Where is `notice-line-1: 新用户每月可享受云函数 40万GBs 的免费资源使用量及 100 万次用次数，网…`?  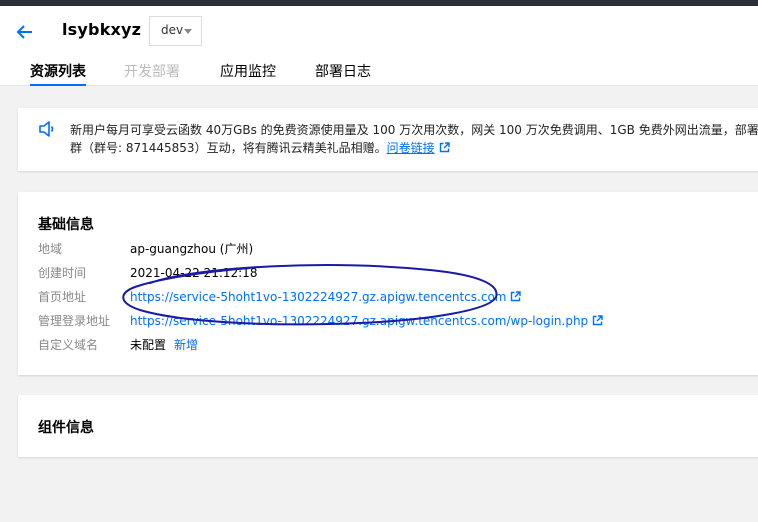 notice-line-1: 新用户每月可享受云函数 40万GBs 的免费资源使用量及 100 万次用次数，网… is located at coordinates (414, 130).